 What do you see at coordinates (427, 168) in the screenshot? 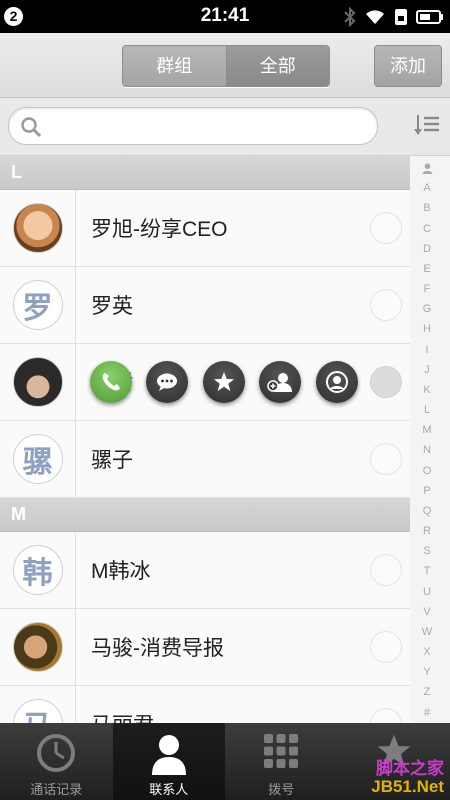
I see `person-index-icon` at bounding box center [427, 168].